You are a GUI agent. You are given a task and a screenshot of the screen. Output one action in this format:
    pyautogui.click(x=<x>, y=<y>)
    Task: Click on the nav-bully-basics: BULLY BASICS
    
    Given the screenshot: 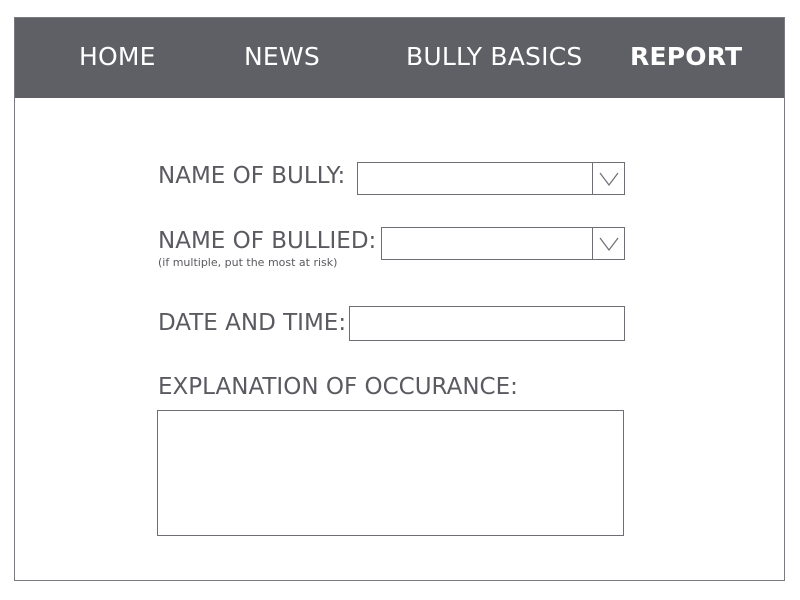 What is the action you would take?
    pyautogui.click(x=494, y=58)
    